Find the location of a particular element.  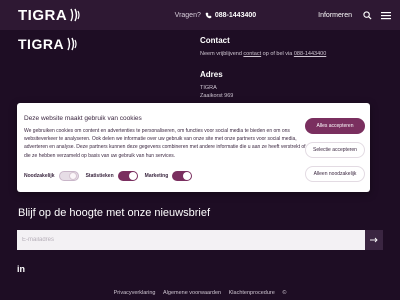

phone-icon is located at coordinates (208, 15).